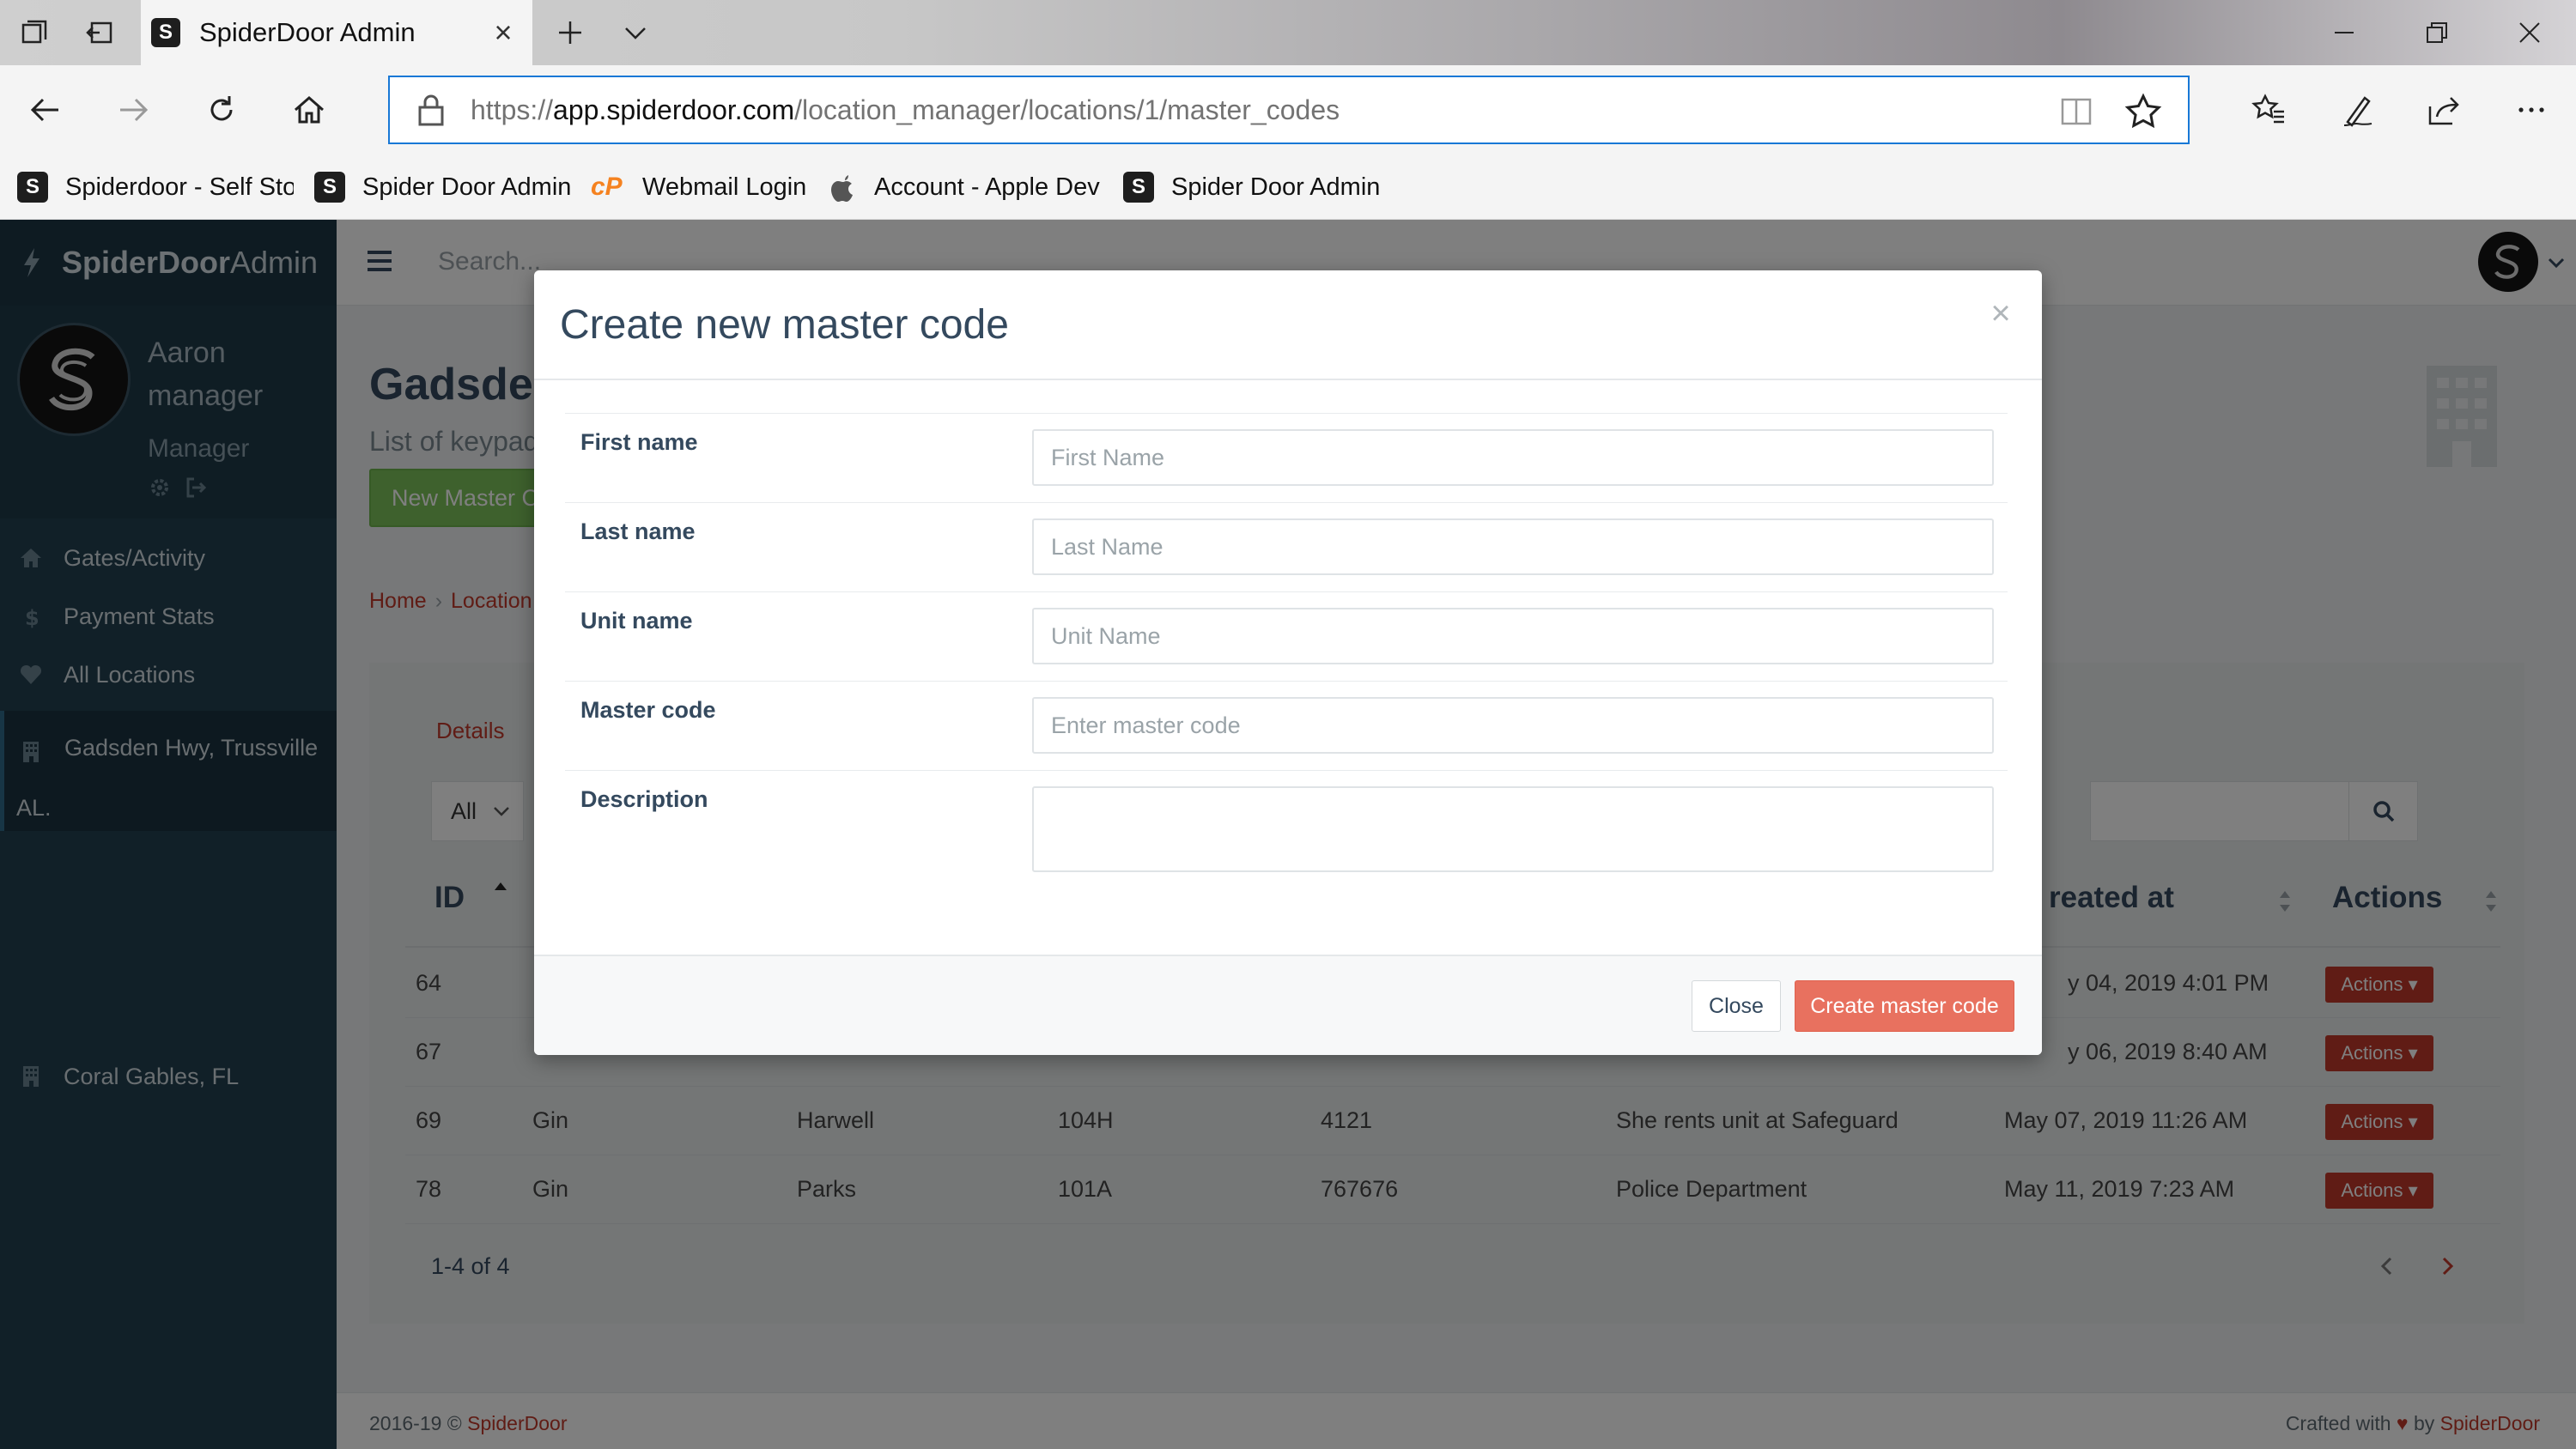 Image resolution: width=2576 pixels, height=1449 pixels. What do you see at coordinates (431, 110) in the screenshot?
I see `lock-icon` at bounding box center [431, 110].